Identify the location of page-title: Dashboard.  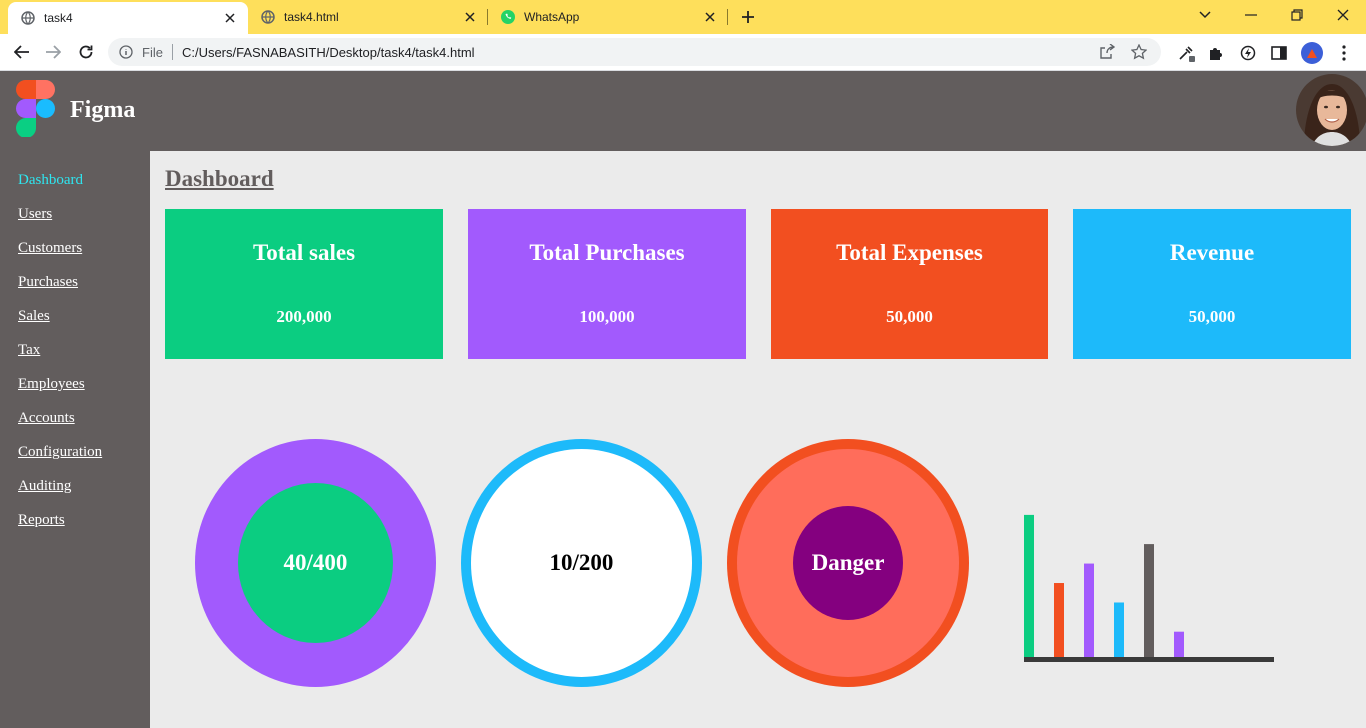
(219, 178).